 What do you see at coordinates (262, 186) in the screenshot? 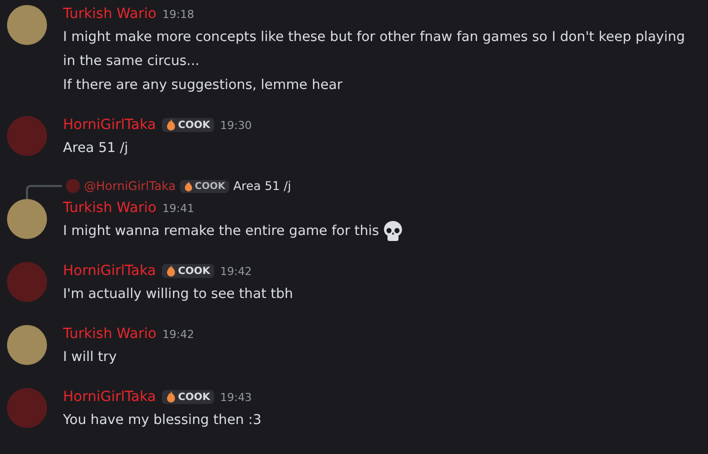
I see `reply-preview: Area 51 /j` at bounding box center [262, 186].